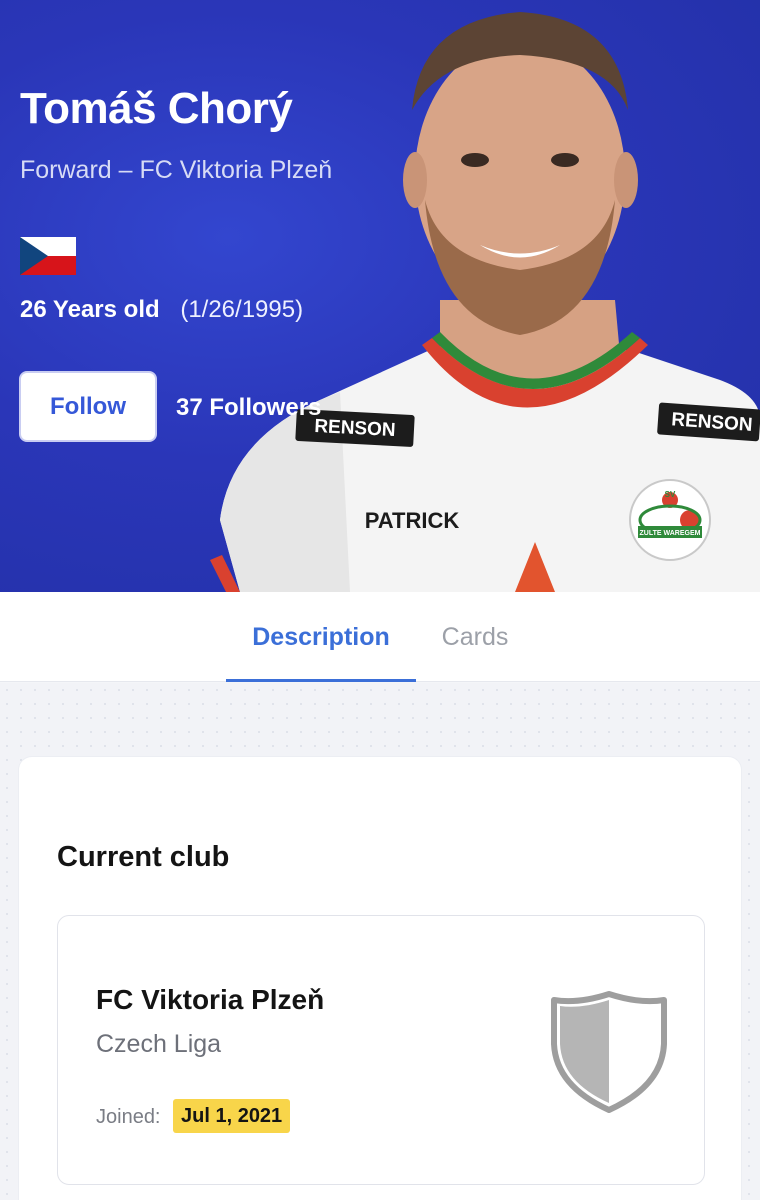 The image size is (760, 1200). Describe the element at coordinates (609, 1052) in the screenshot. I see `shield-icon` at that location.